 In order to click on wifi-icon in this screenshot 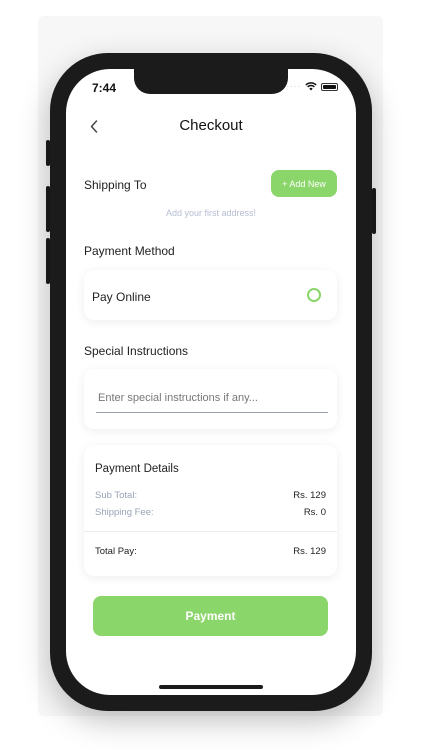, I will do `click(311, 86)`.